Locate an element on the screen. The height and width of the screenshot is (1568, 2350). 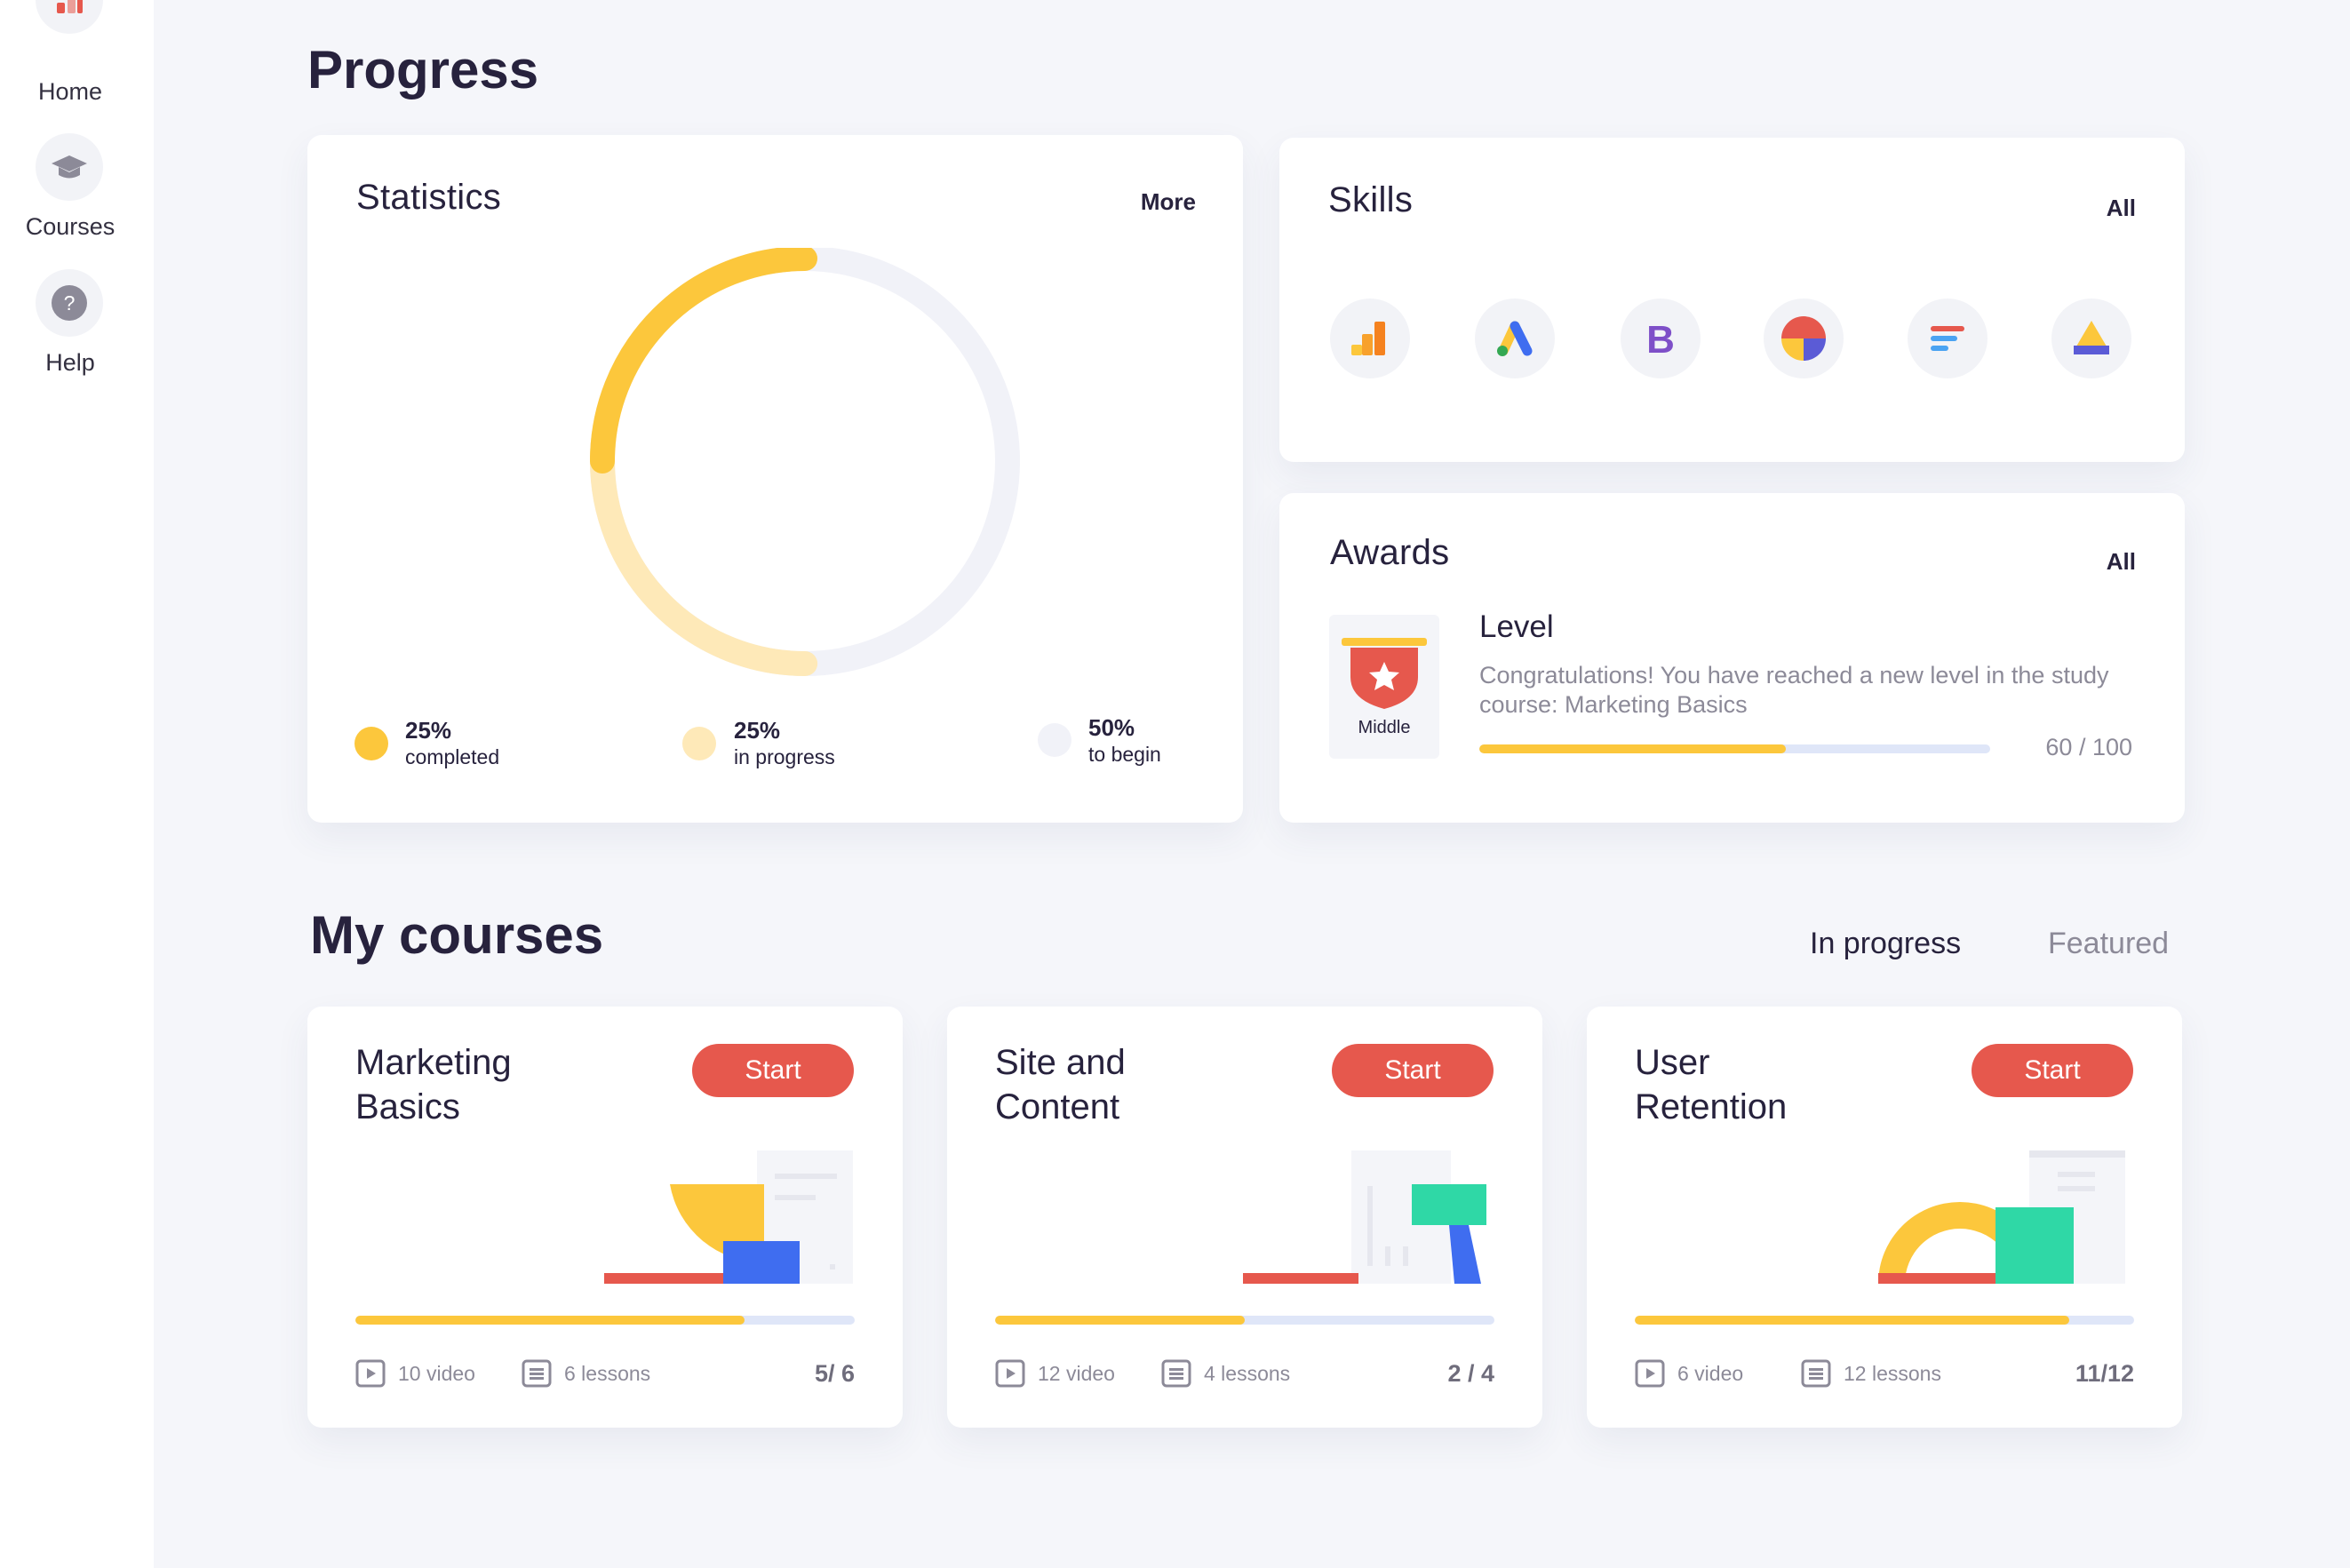
course-title: Marketing Basics is located at coordinates (433, 1084).